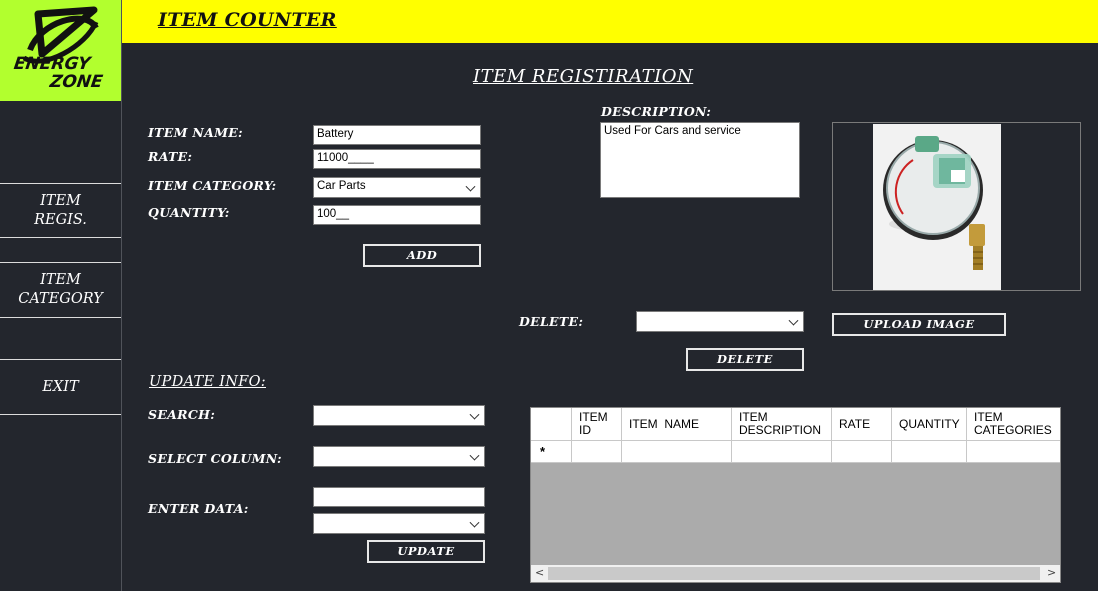 The width and height of the screenshot is (1098, 591). Describe the element at coordinates (198, 508) in the screenshot. I see `enter-data-label: ENTER DATA:` at that location.